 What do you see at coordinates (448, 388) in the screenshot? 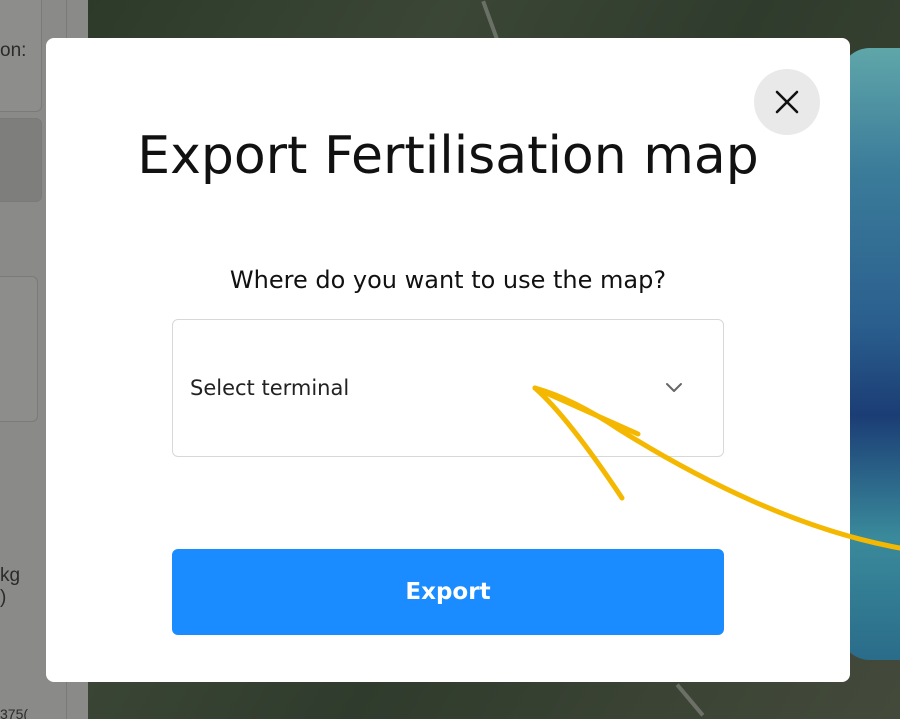
I see `terminal-select: Select terminal` at bounding box center [448, 388].